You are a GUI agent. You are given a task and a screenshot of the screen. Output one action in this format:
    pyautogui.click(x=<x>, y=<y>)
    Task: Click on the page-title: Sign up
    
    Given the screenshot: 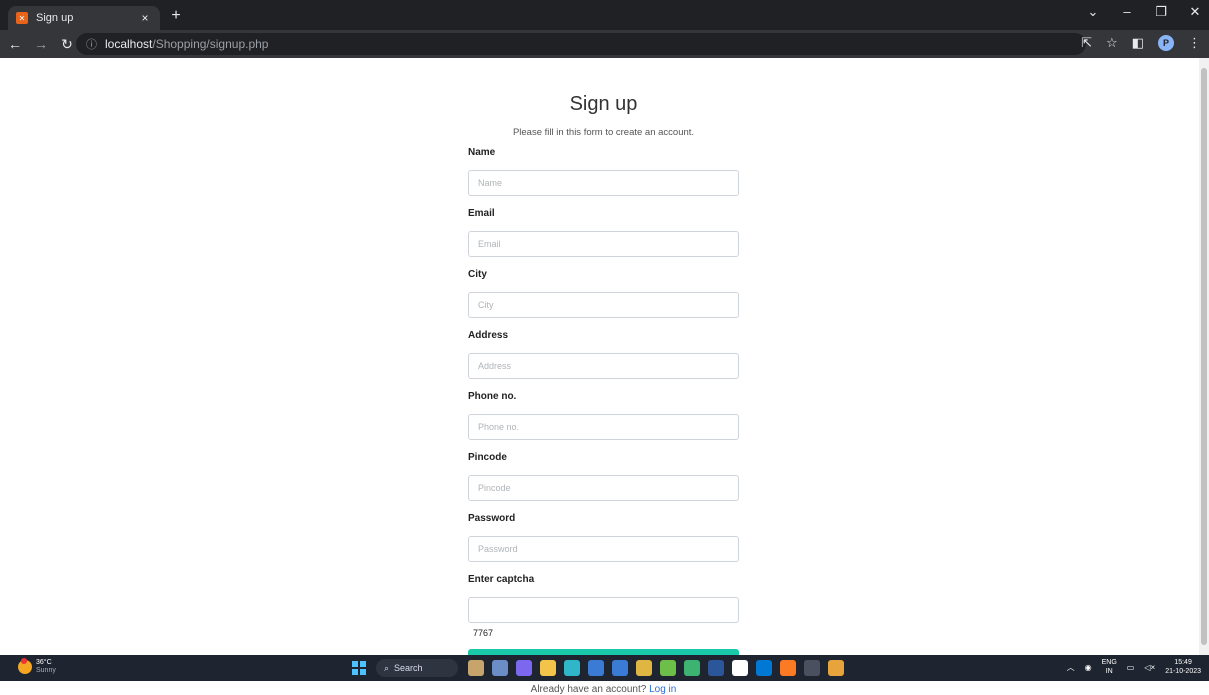 What is the action you would take?
    pyautogui.click(x=603, y=104)
    